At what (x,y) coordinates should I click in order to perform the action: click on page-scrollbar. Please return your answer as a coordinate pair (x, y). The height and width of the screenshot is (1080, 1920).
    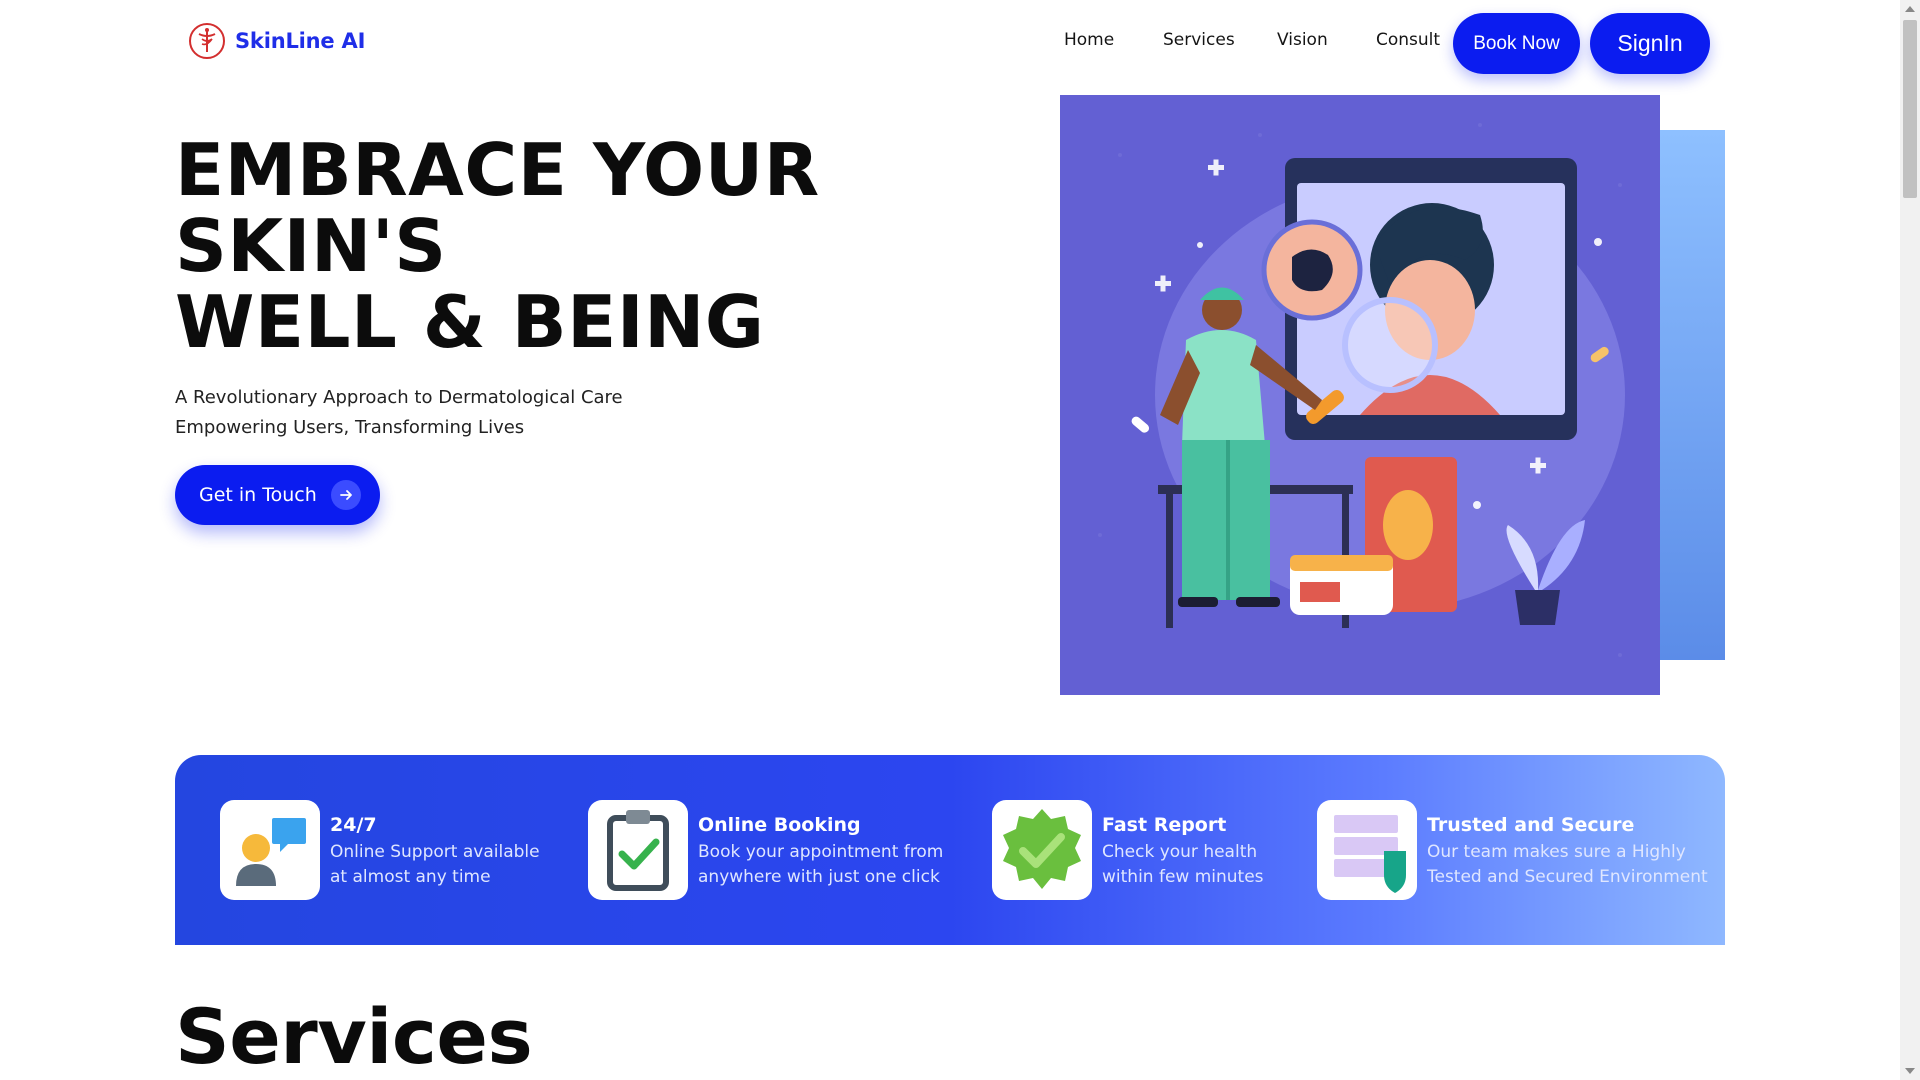
    Looking at the image, I should click on (1910, 540).